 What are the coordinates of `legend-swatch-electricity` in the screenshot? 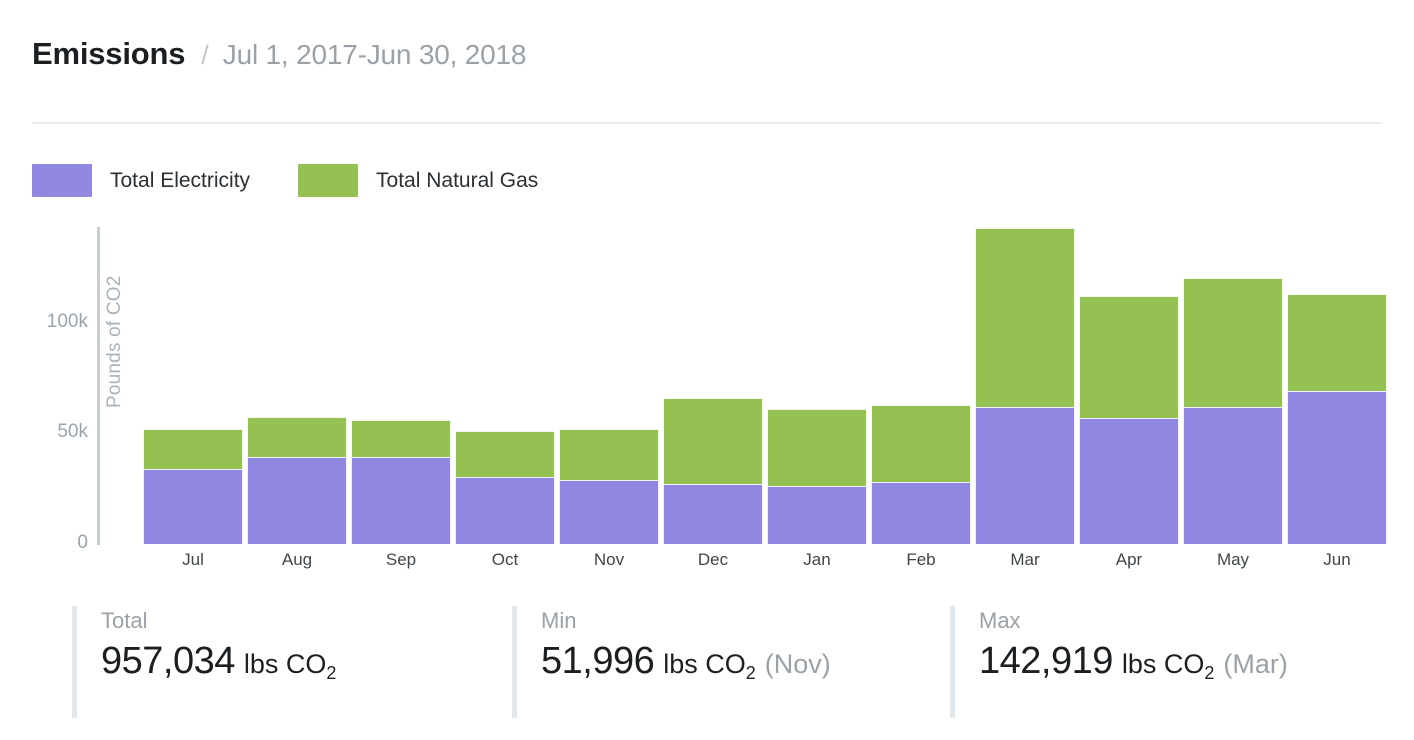 It's located at (62, 180).